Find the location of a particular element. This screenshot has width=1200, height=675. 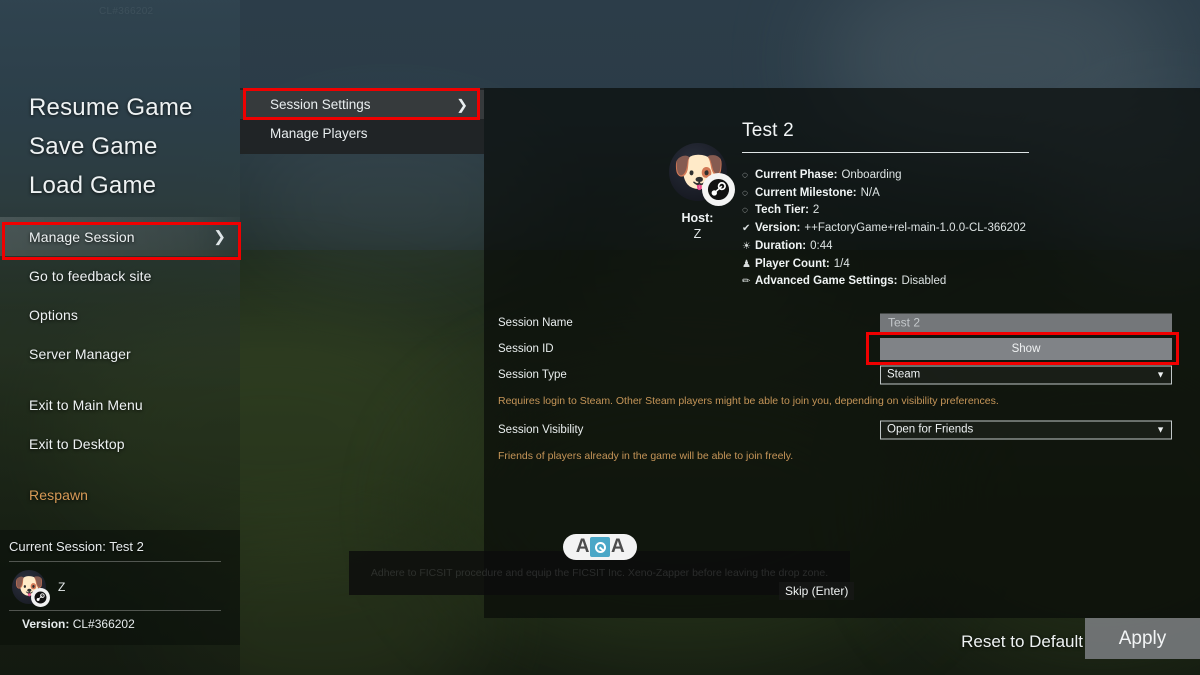

player-icon: ♟ is located at coordinates (746, 264).